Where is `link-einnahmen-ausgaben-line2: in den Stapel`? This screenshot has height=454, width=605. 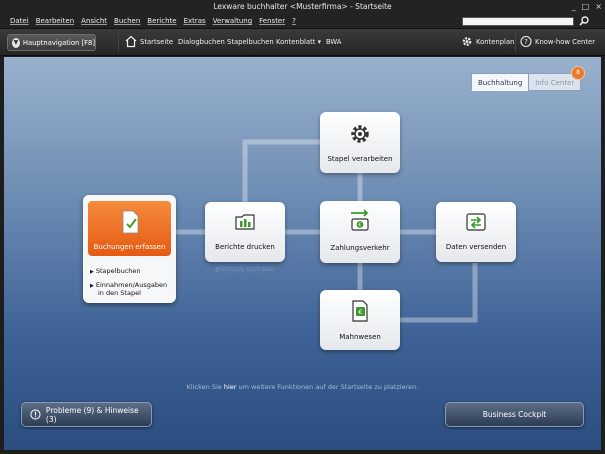
link-einnahmen-ausgaben-line2: in den Stapel is located at coordinates (119, 293).